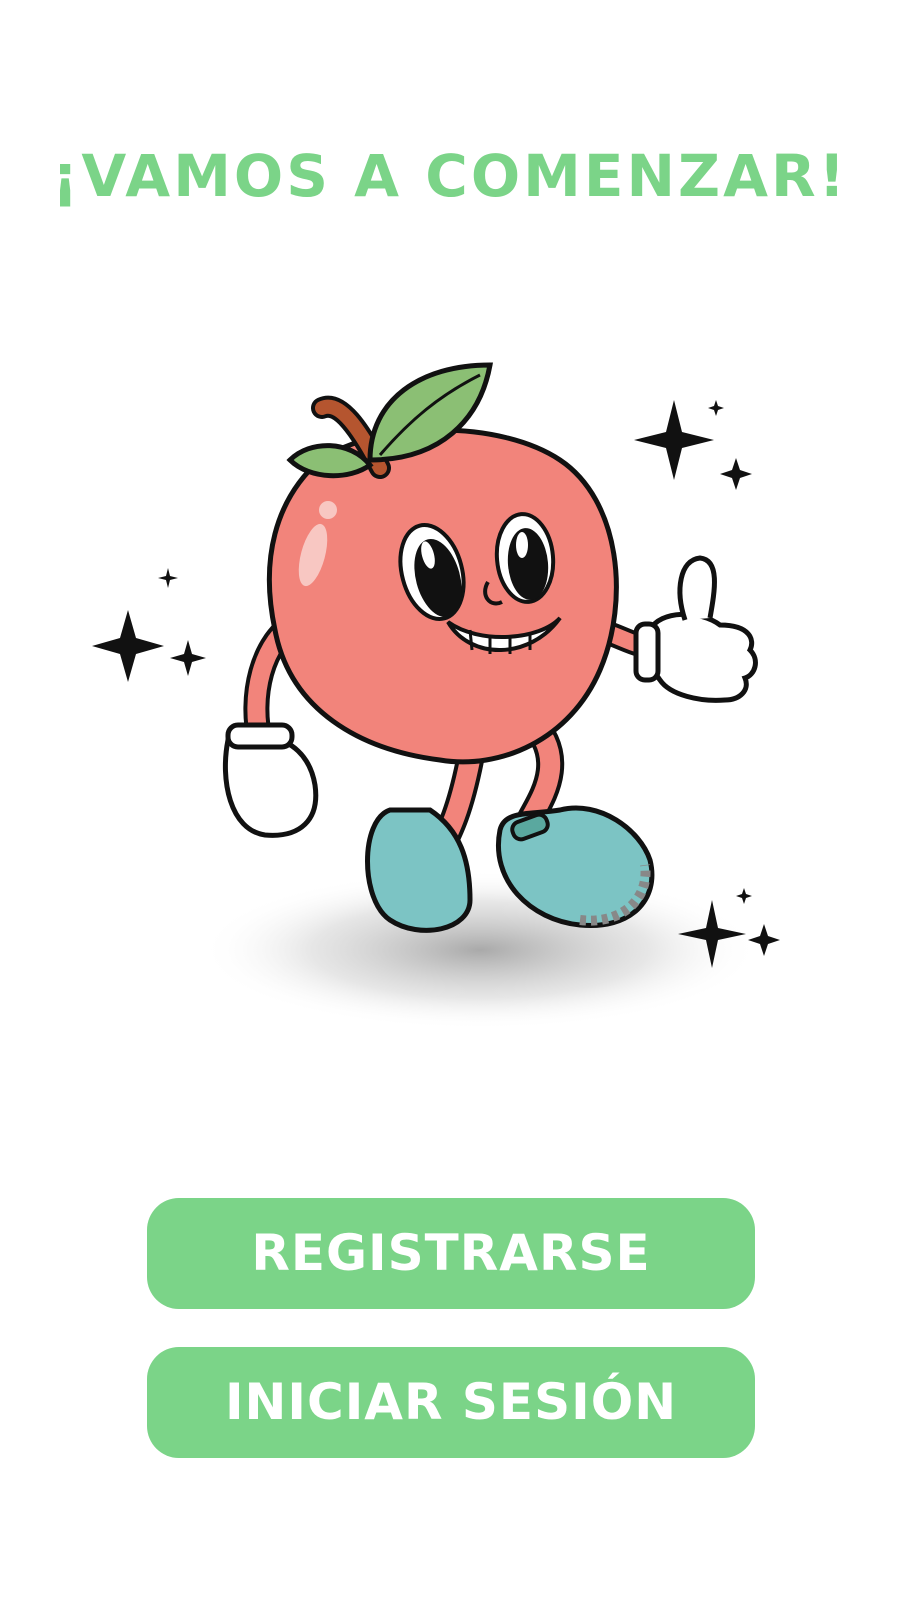 The height and width of the screenshot is (1600, 900). I want to click on page-title: ¡VAMOS A COMENZAR!, so click(450, 176).